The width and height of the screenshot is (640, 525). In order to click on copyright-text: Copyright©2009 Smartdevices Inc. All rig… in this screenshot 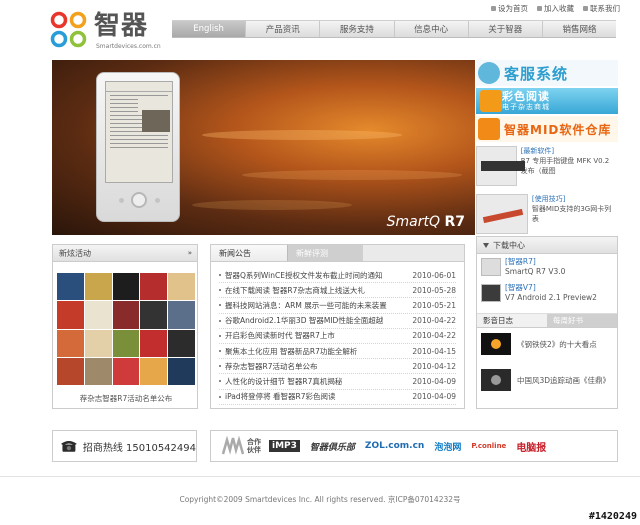, I will do `click(320, 499)`.